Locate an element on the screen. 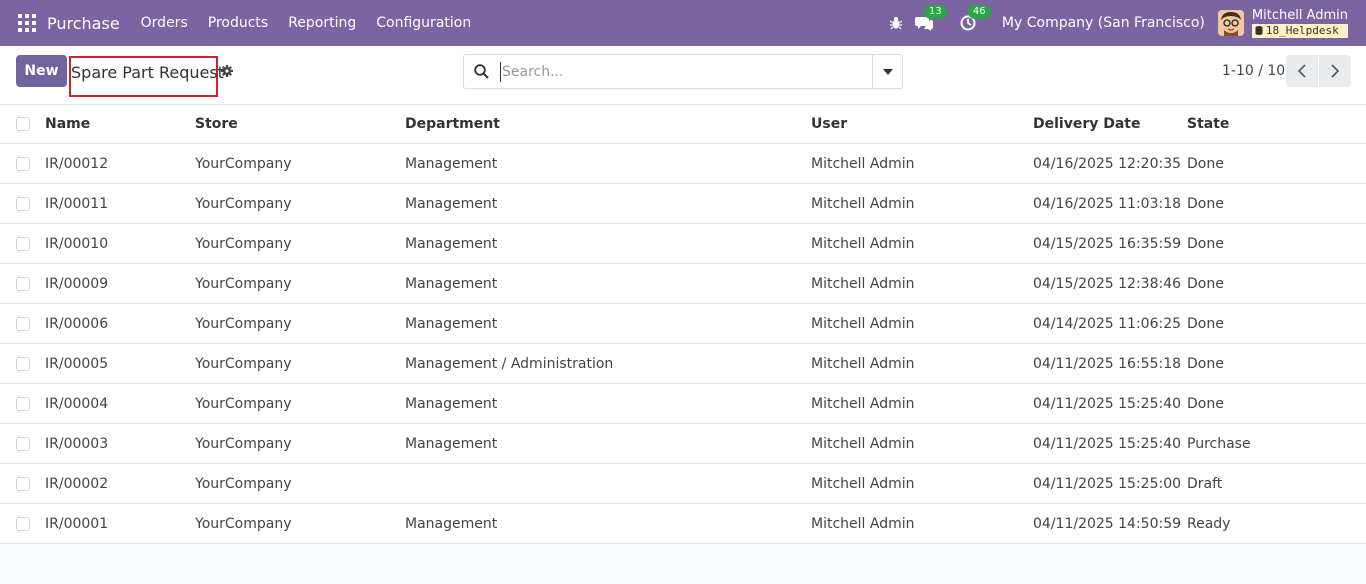 This screenshot has width=1366, height=584. chevron-right-icon is located at coordinates (1335, 71).